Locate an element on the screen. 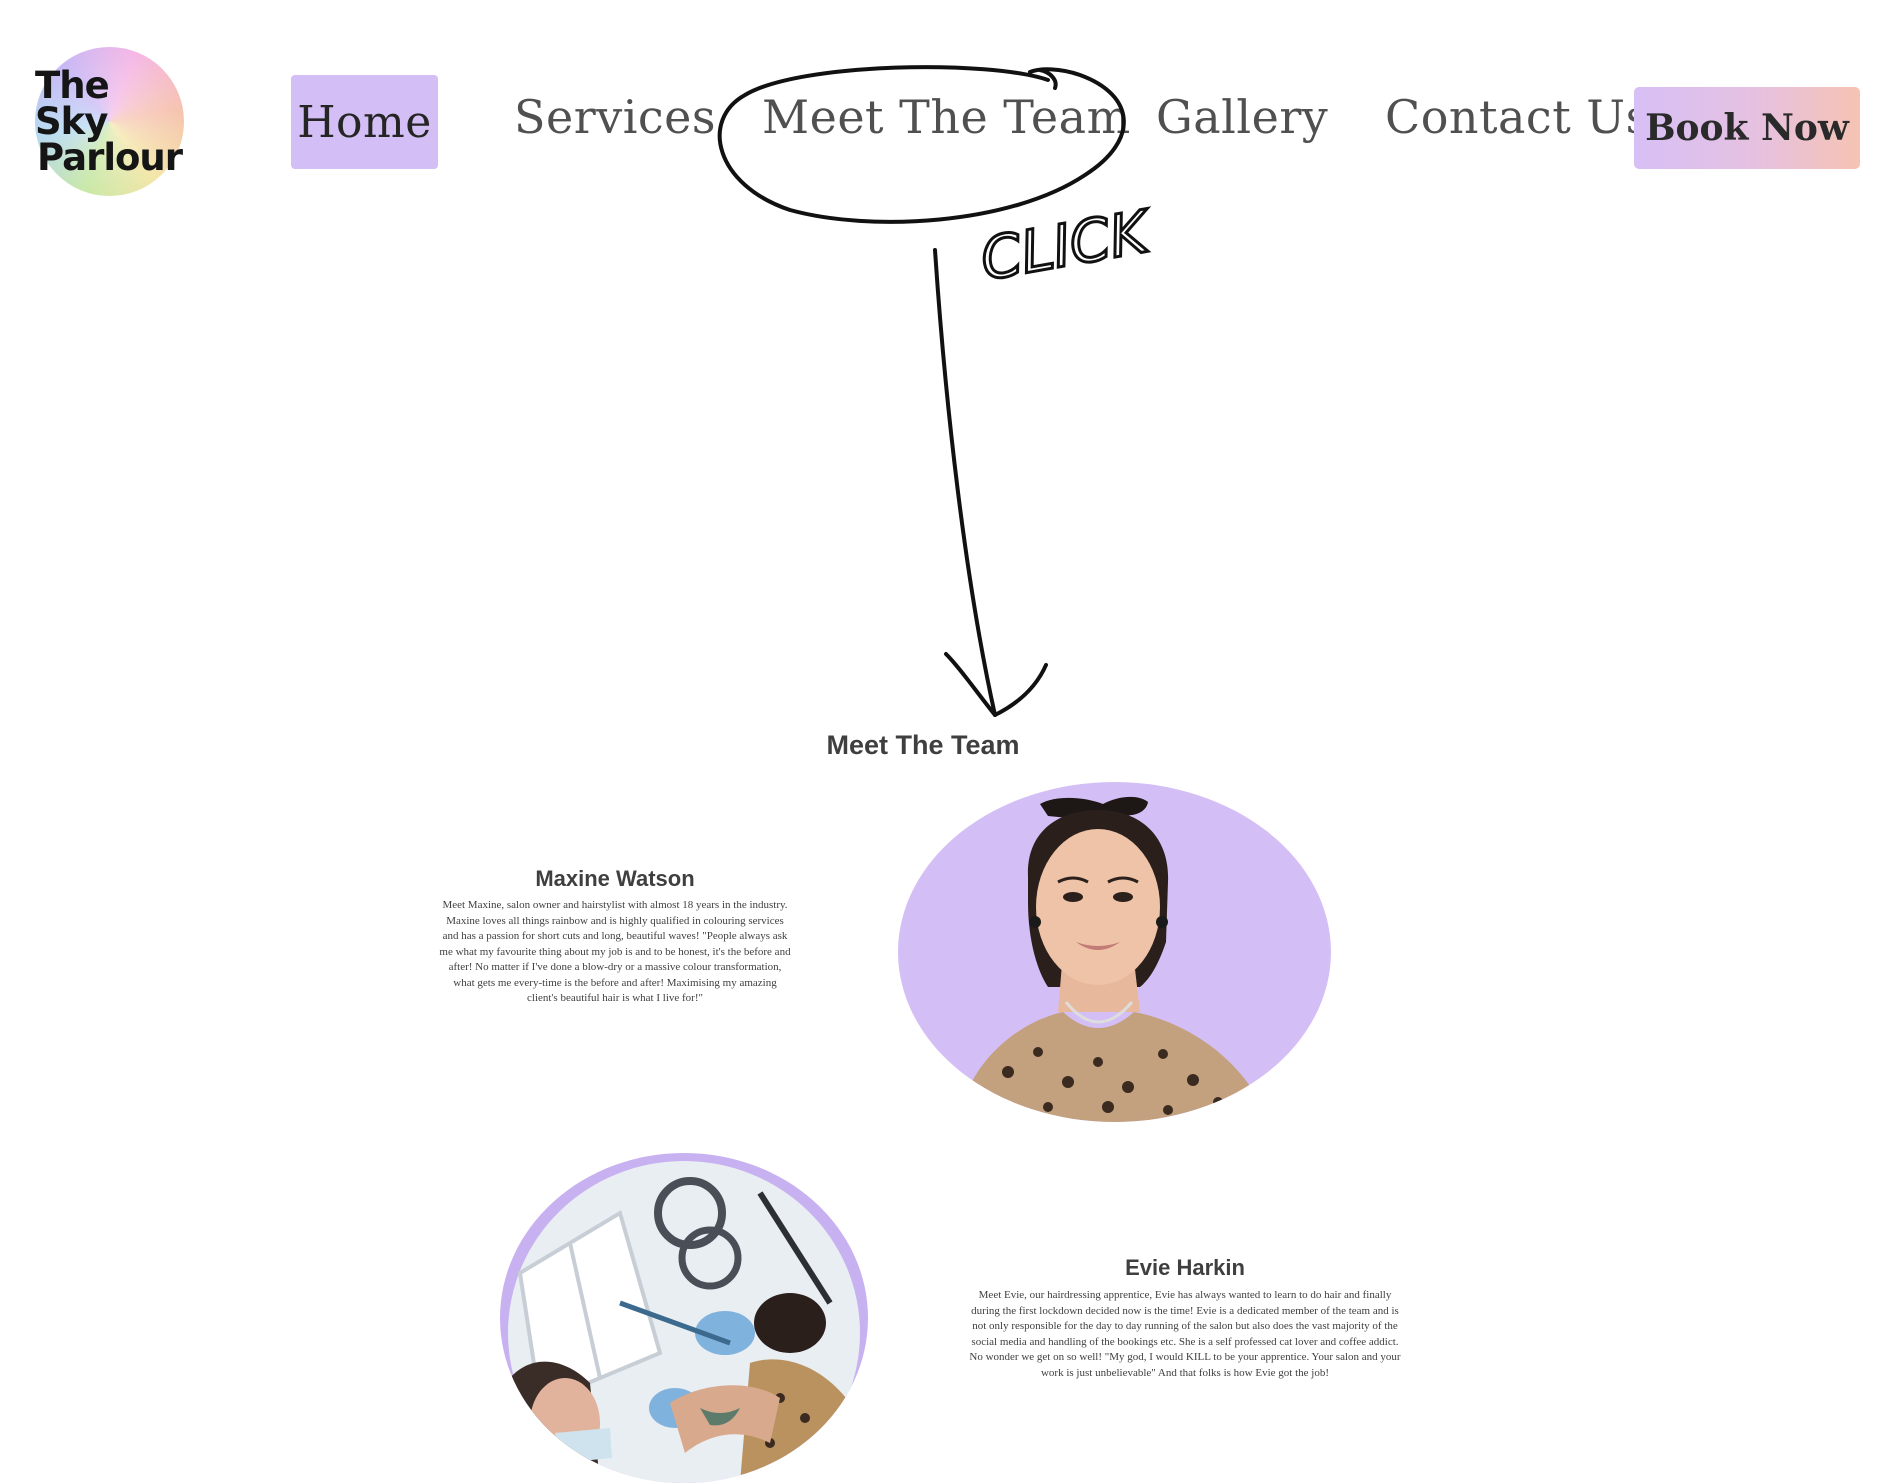 The height and width of the screenshot is (1483, 1890). nav-home: Home is located at coordinates (364, 122).